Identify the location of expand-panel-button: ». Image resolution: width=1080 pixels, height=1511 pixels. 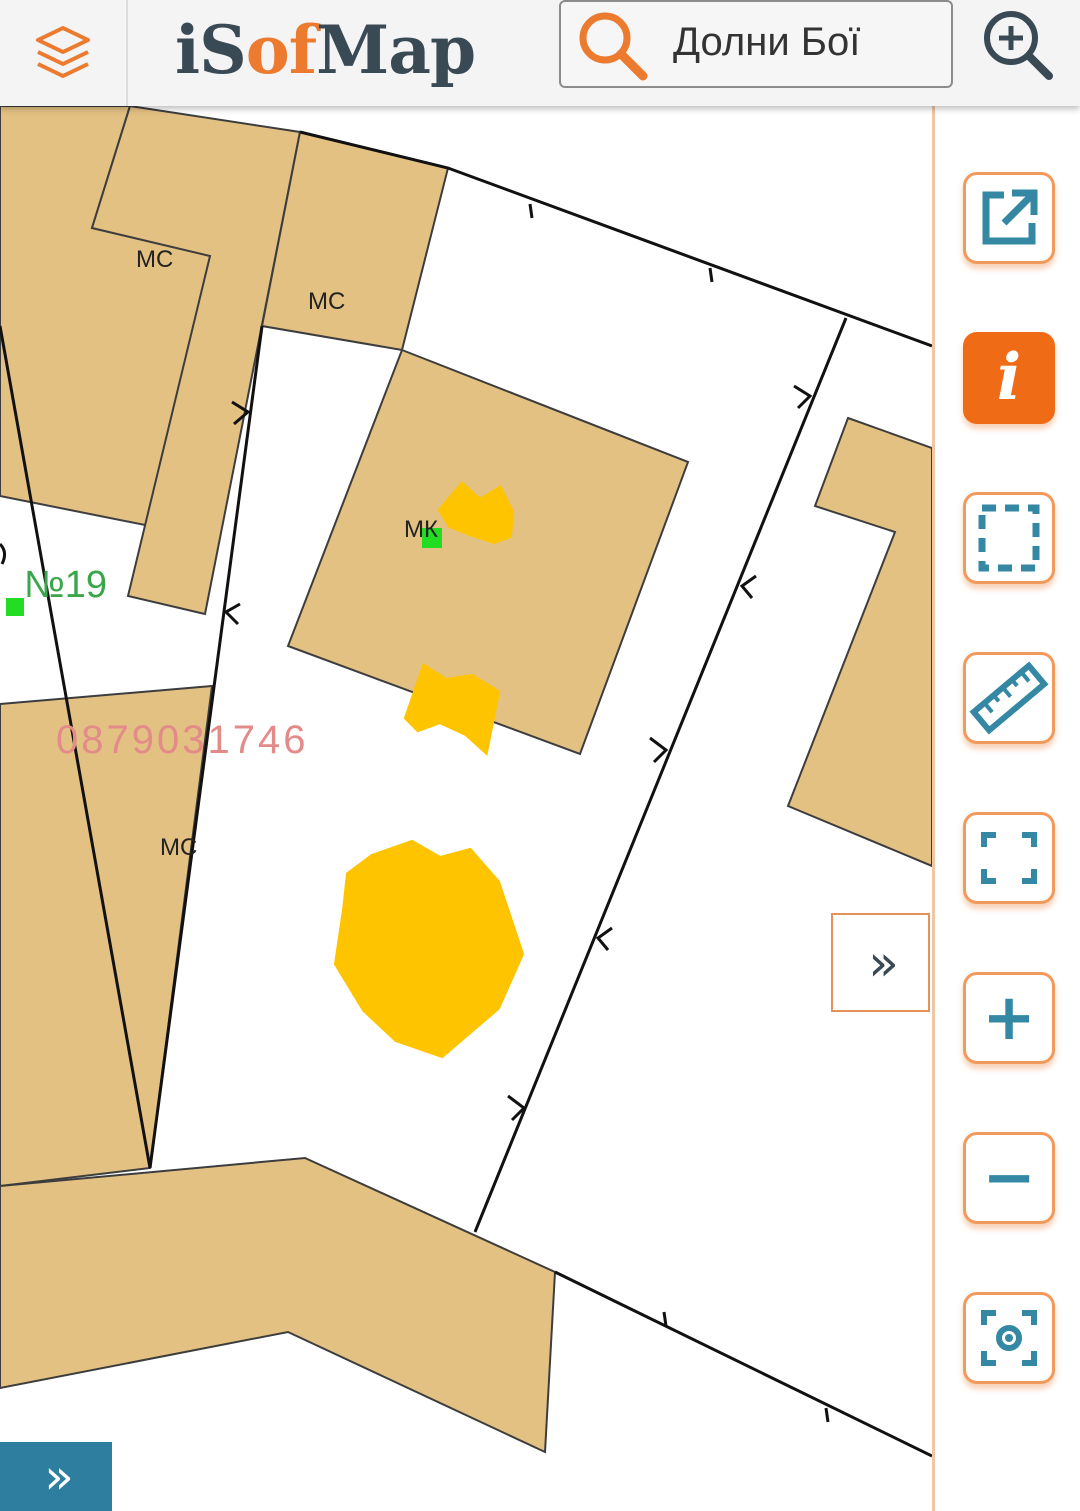
(880, 962).